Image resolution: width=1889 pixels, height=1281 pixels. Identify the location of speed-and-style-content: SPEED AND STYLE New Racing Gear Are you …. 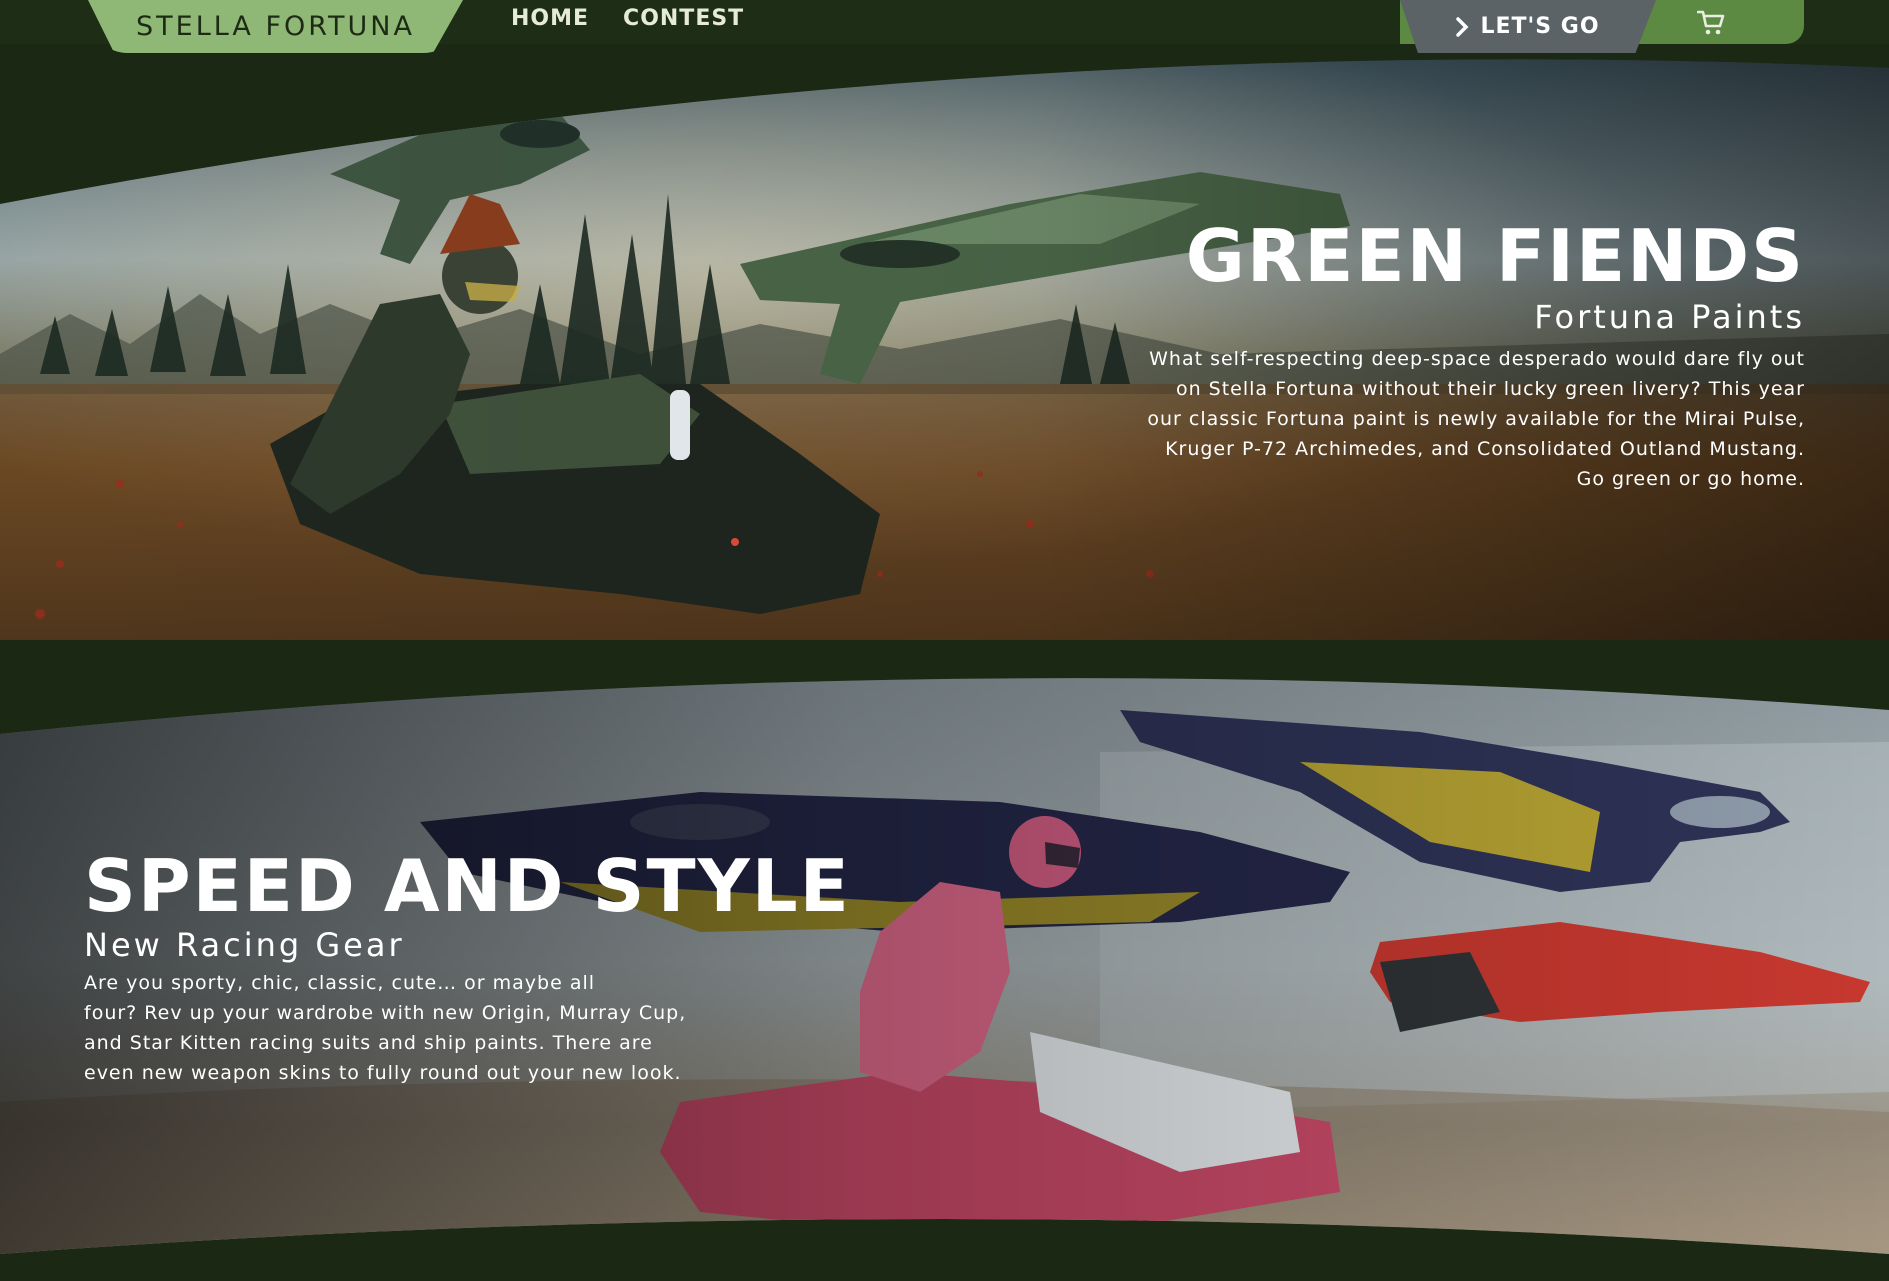
(467, 966).